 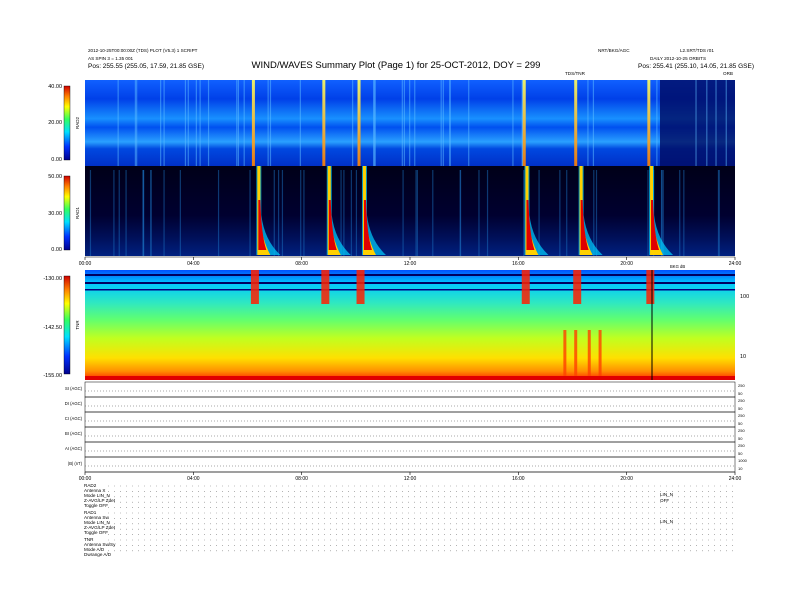 What do you see at coordinates (67, 123) in the screenshot?
I see `rad2-colorbar` at bounding box center [67, 123].